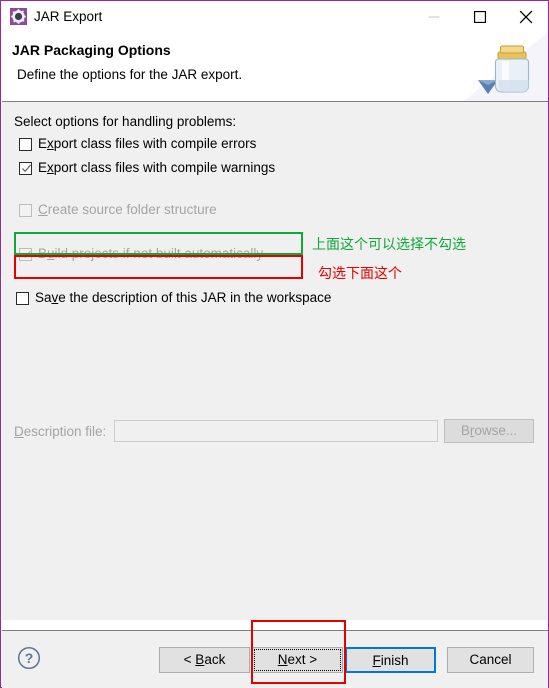  Describe the element at coordinates (297, 660) in the screenshot. I see `next-button: Next >` at that location.